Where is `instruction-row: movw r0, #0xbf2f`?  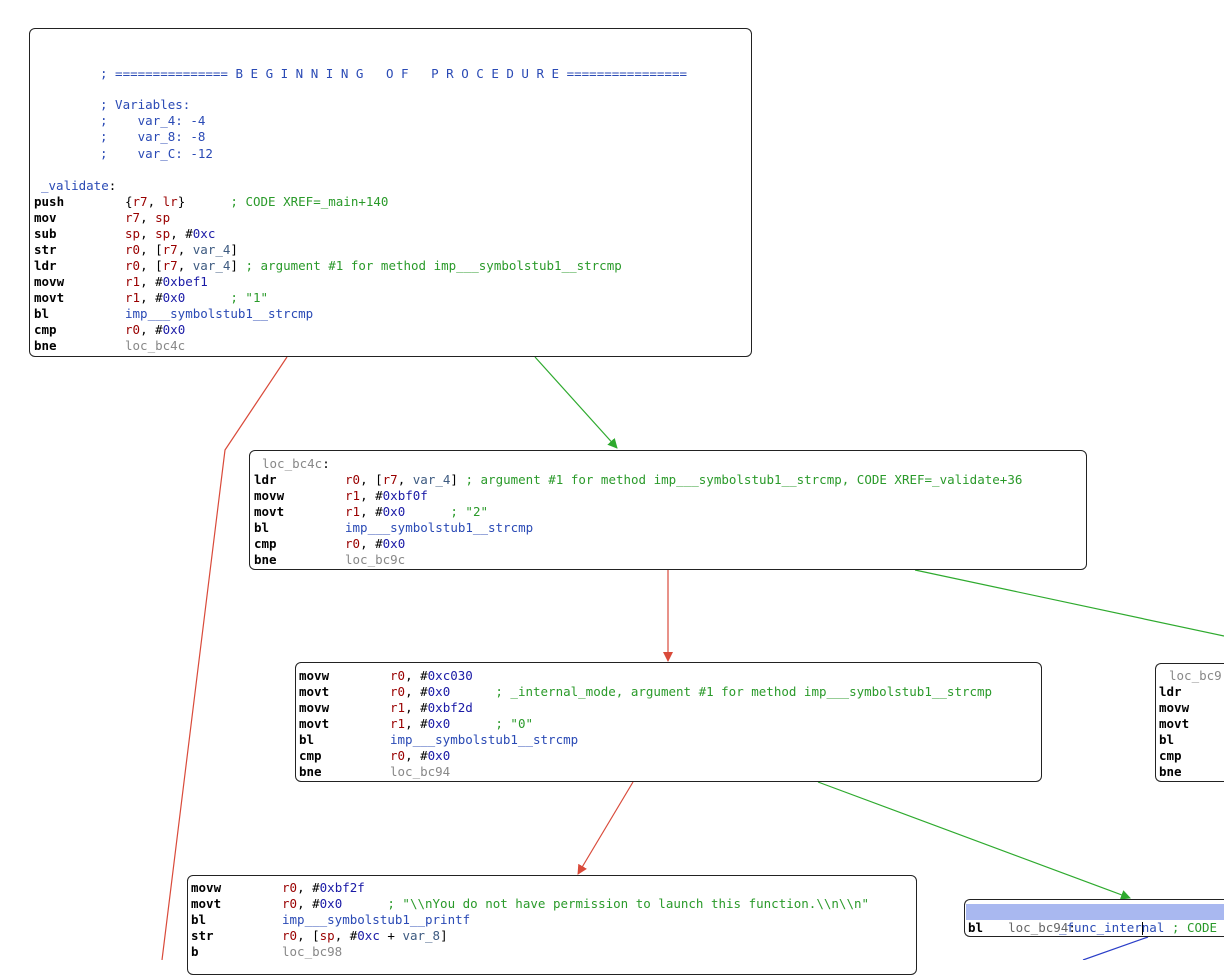 instruction-row: movw r0, #0xbf2f is located at coordinates (552, 888).